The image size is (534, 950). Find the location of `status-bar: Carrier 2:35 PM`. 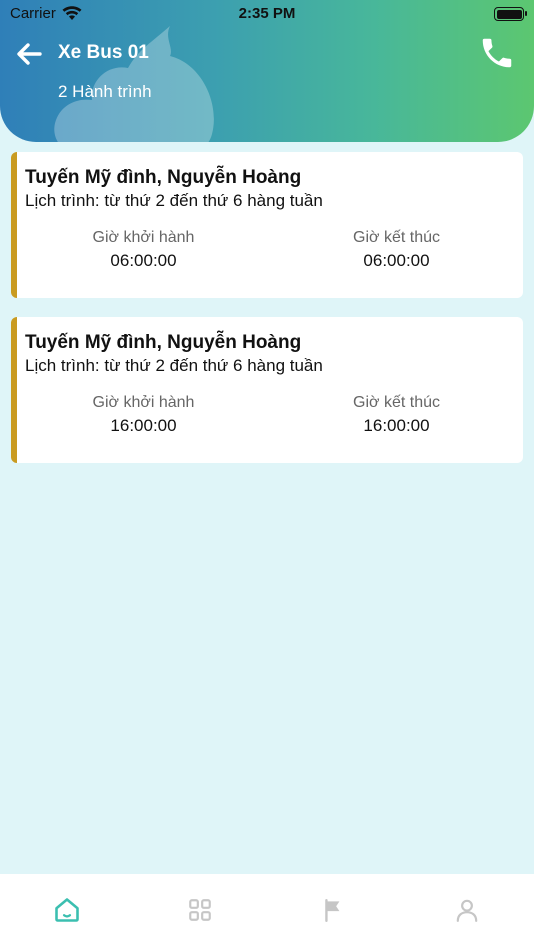

status-bar: Carrier 2:35 PM is located at coordinates (267, 14).